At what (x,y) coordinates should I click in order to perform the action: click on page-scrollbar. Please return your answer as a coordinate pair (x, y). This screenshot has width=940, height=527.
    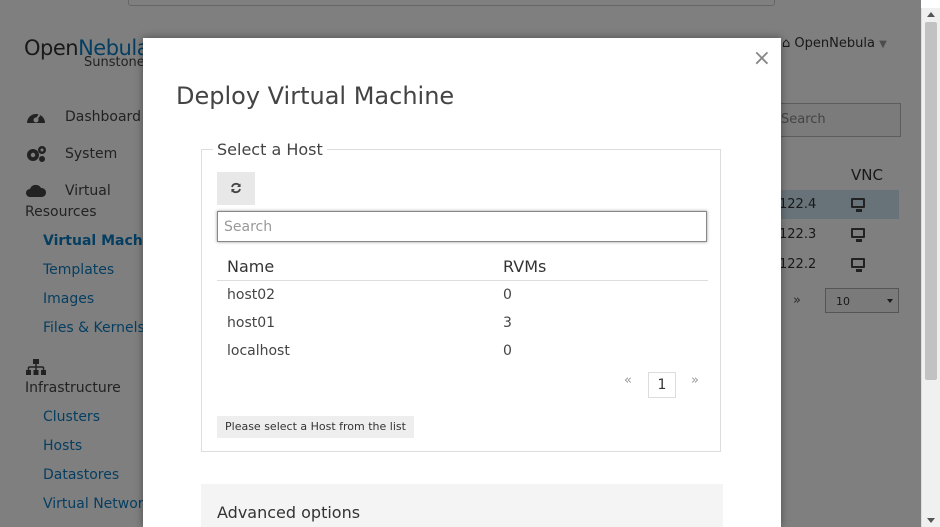
    Looking at the image, I should click on (930, 267).